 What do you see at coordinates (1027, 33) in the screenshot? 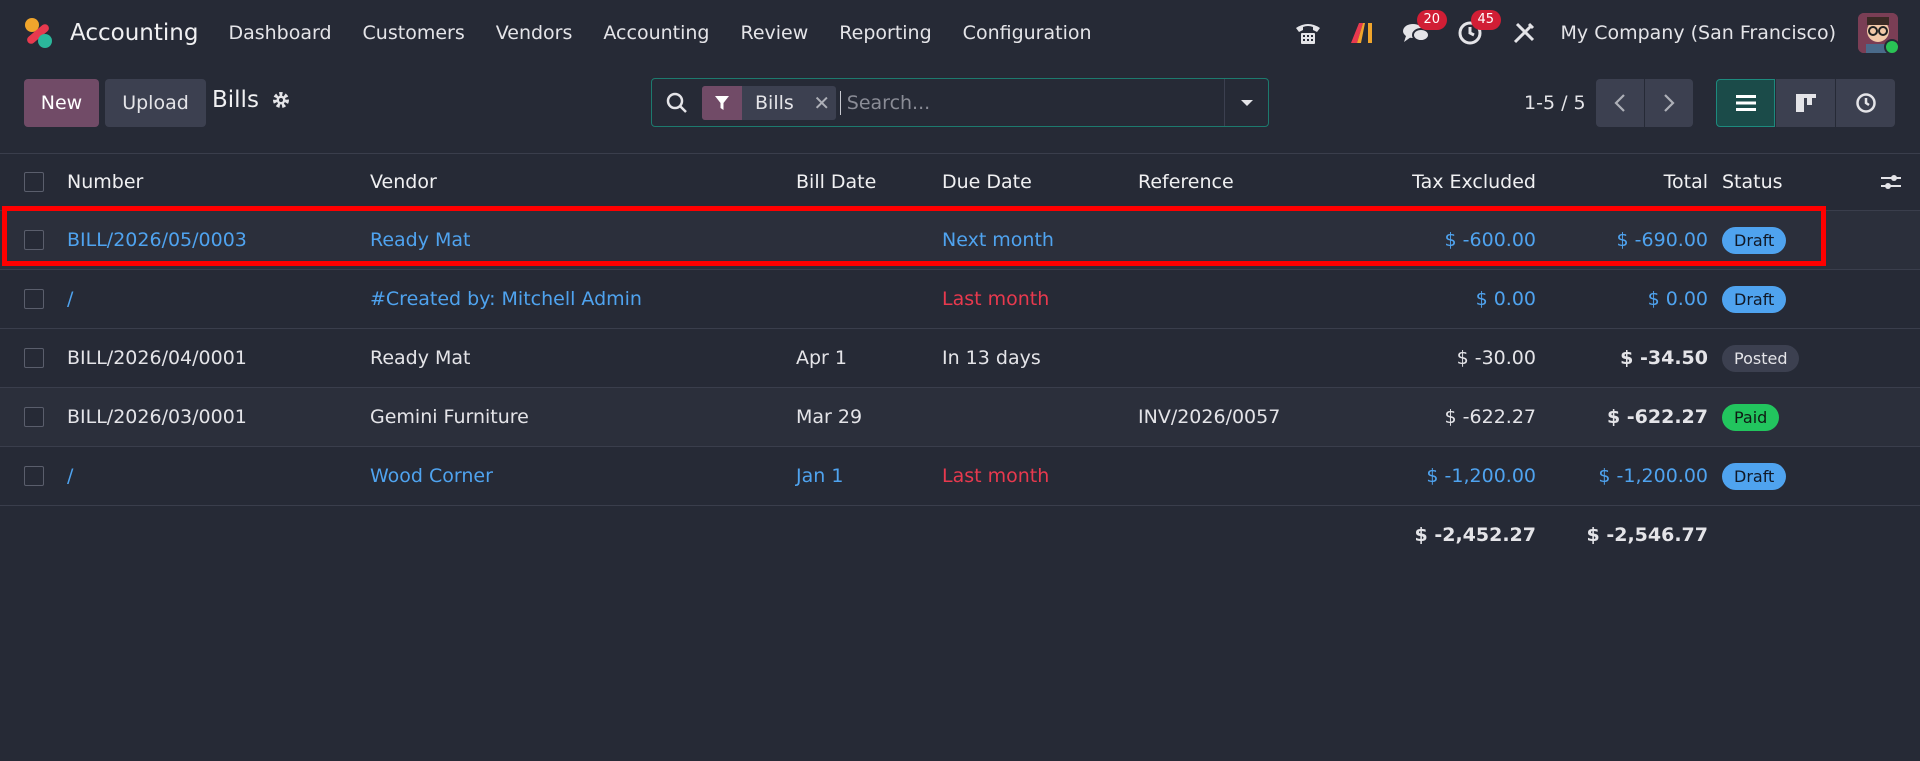
I see `menu-configuration: Configuration` at bounding box center [1027, 33].